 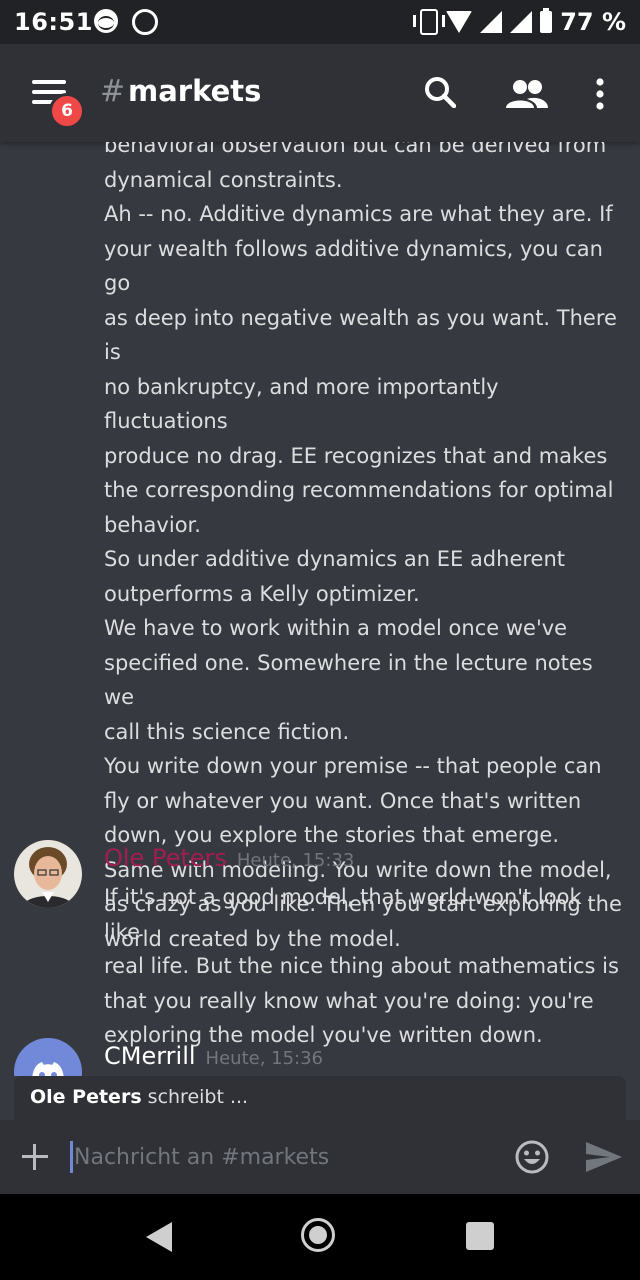 What do you see at coordinates (227, 731) in the screenshot?
I see `message-line: call this science fiction.` at bounding box center [227, 731].